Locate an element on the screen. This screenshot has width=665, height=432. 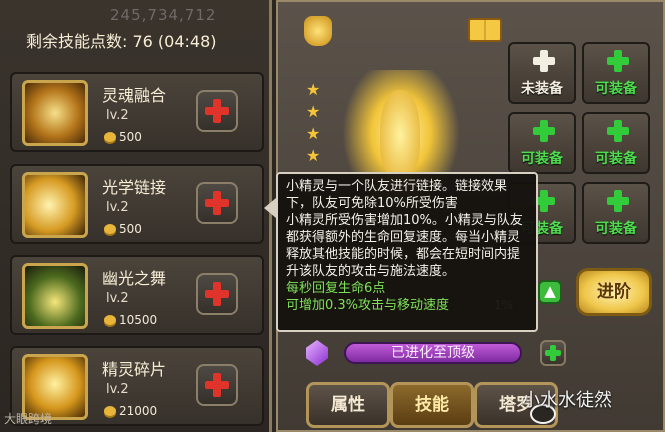
watermark-right: 小水水徒然 is located at coordinates (567, 400).